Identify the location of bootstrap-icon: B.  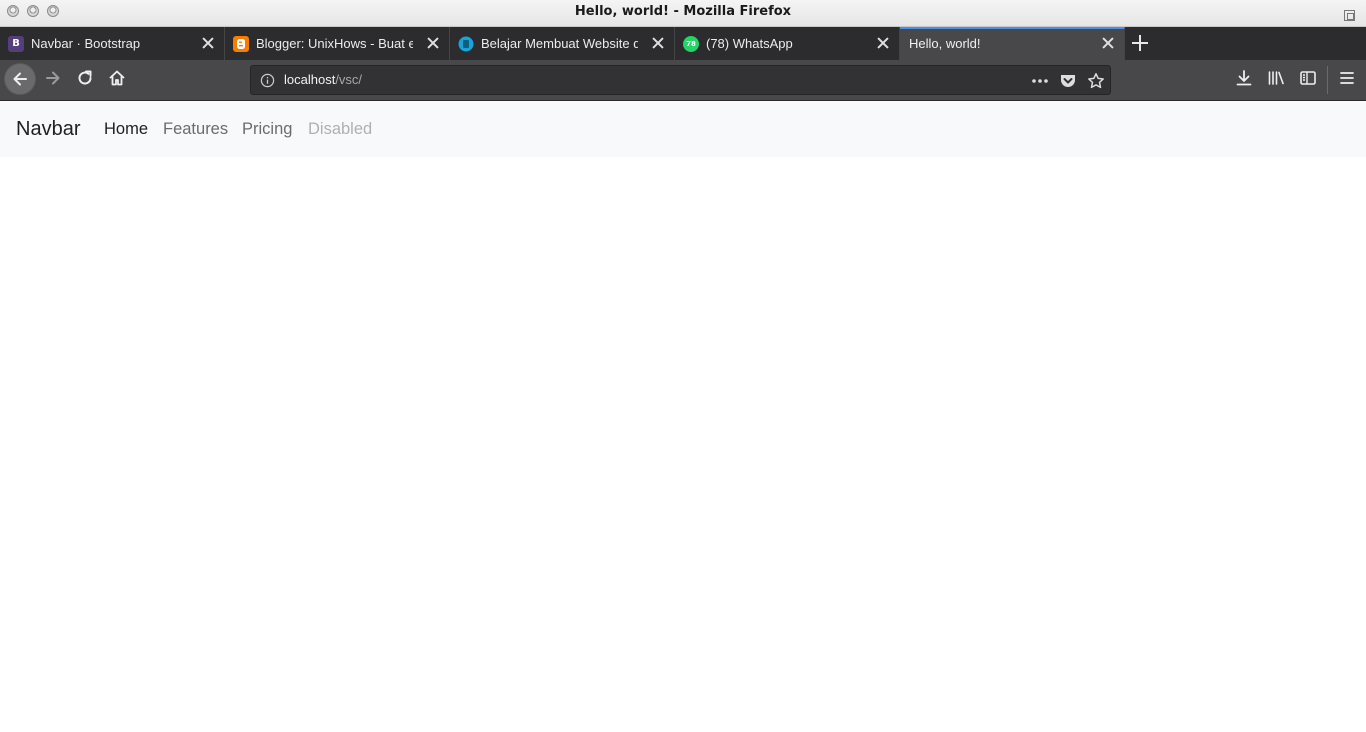
(16, 44).